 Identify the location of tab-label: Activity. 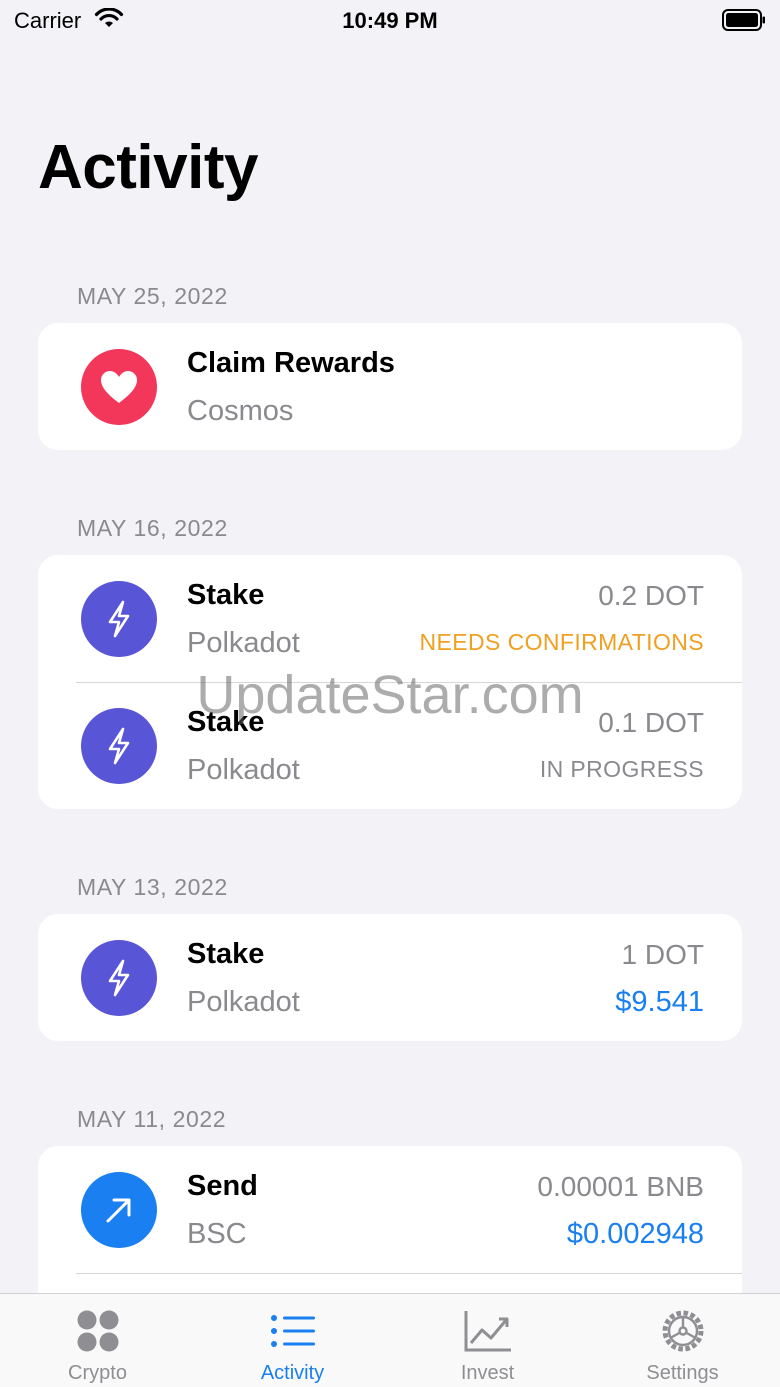
(292, 1373).